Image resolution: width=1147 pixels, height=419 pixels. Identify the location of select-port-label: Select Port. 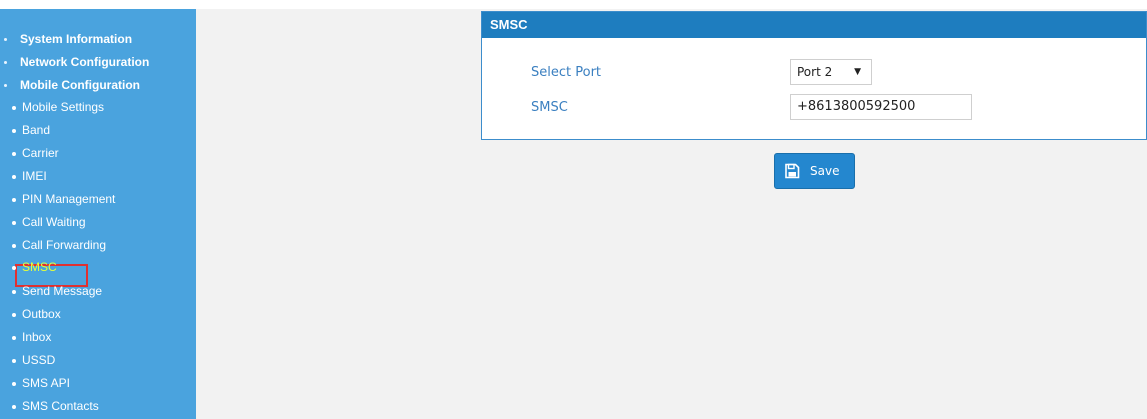
(566, 72).